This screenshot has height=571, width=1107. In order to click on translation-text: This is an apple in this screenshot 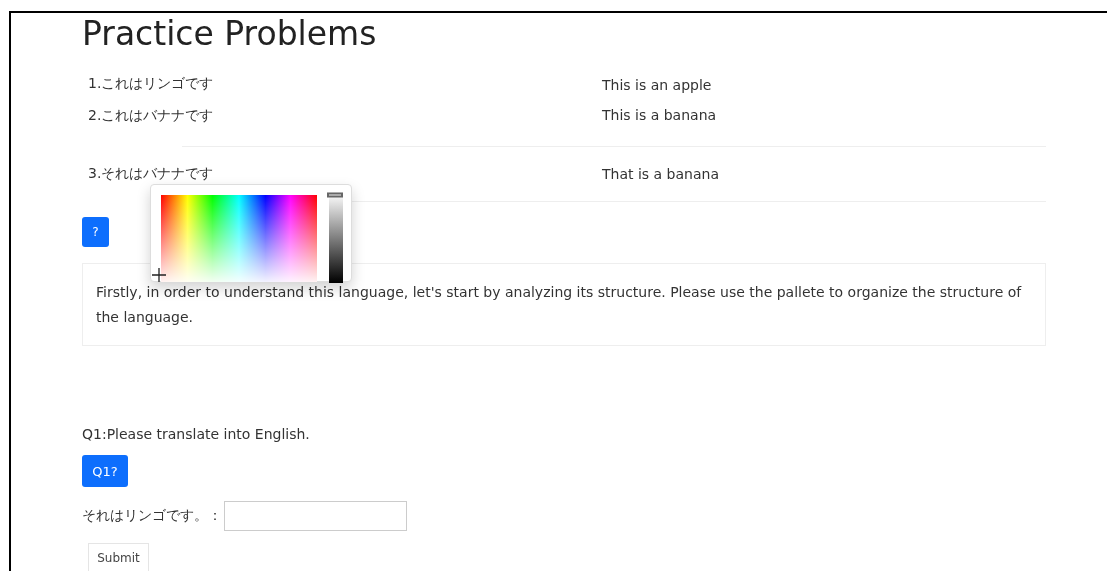, I will do `click(657, 85)`.